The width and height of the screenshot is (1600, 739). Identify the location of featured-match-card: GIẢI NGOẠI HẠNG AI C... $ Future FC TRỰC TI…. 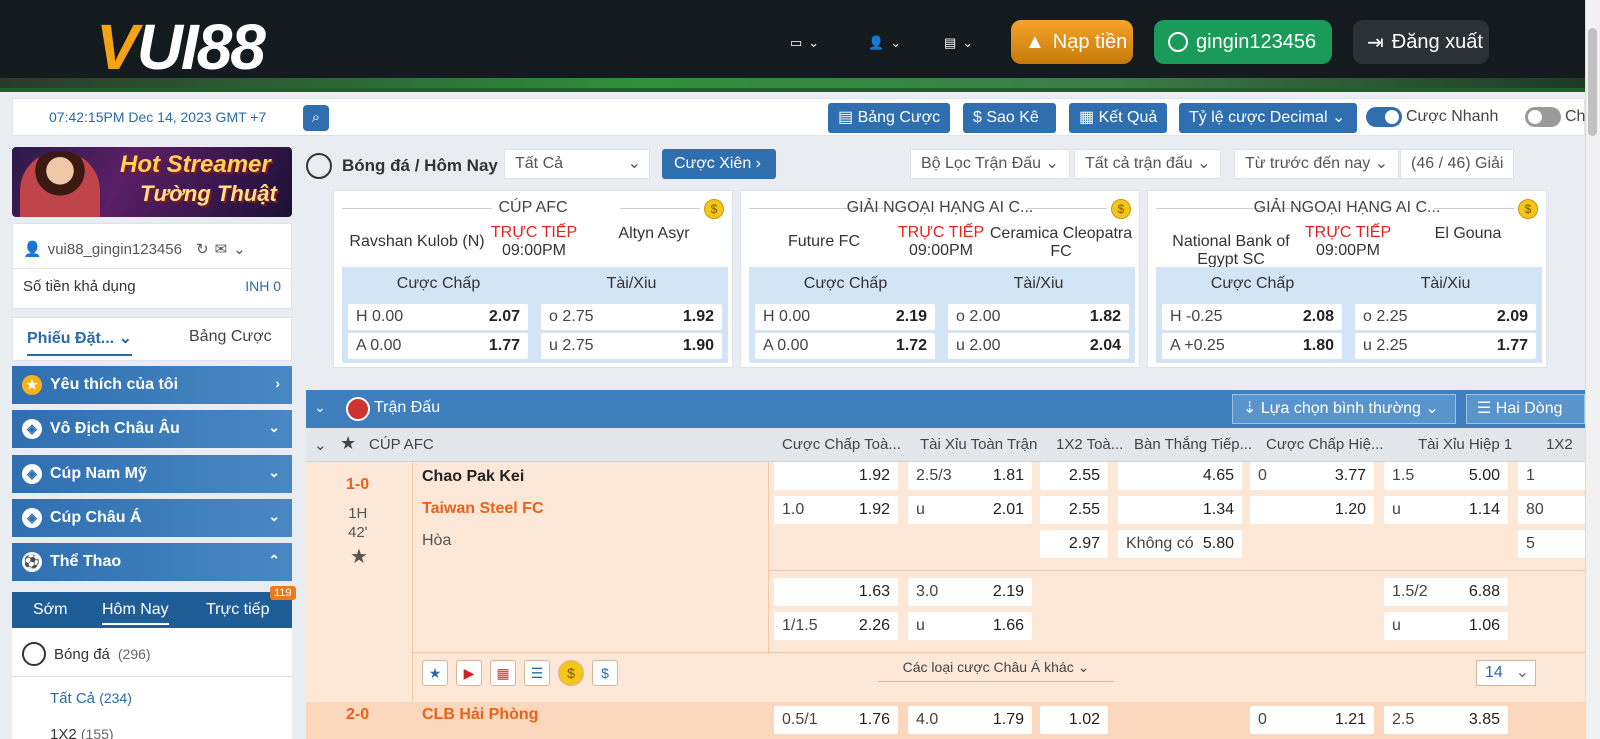
(940, 279).